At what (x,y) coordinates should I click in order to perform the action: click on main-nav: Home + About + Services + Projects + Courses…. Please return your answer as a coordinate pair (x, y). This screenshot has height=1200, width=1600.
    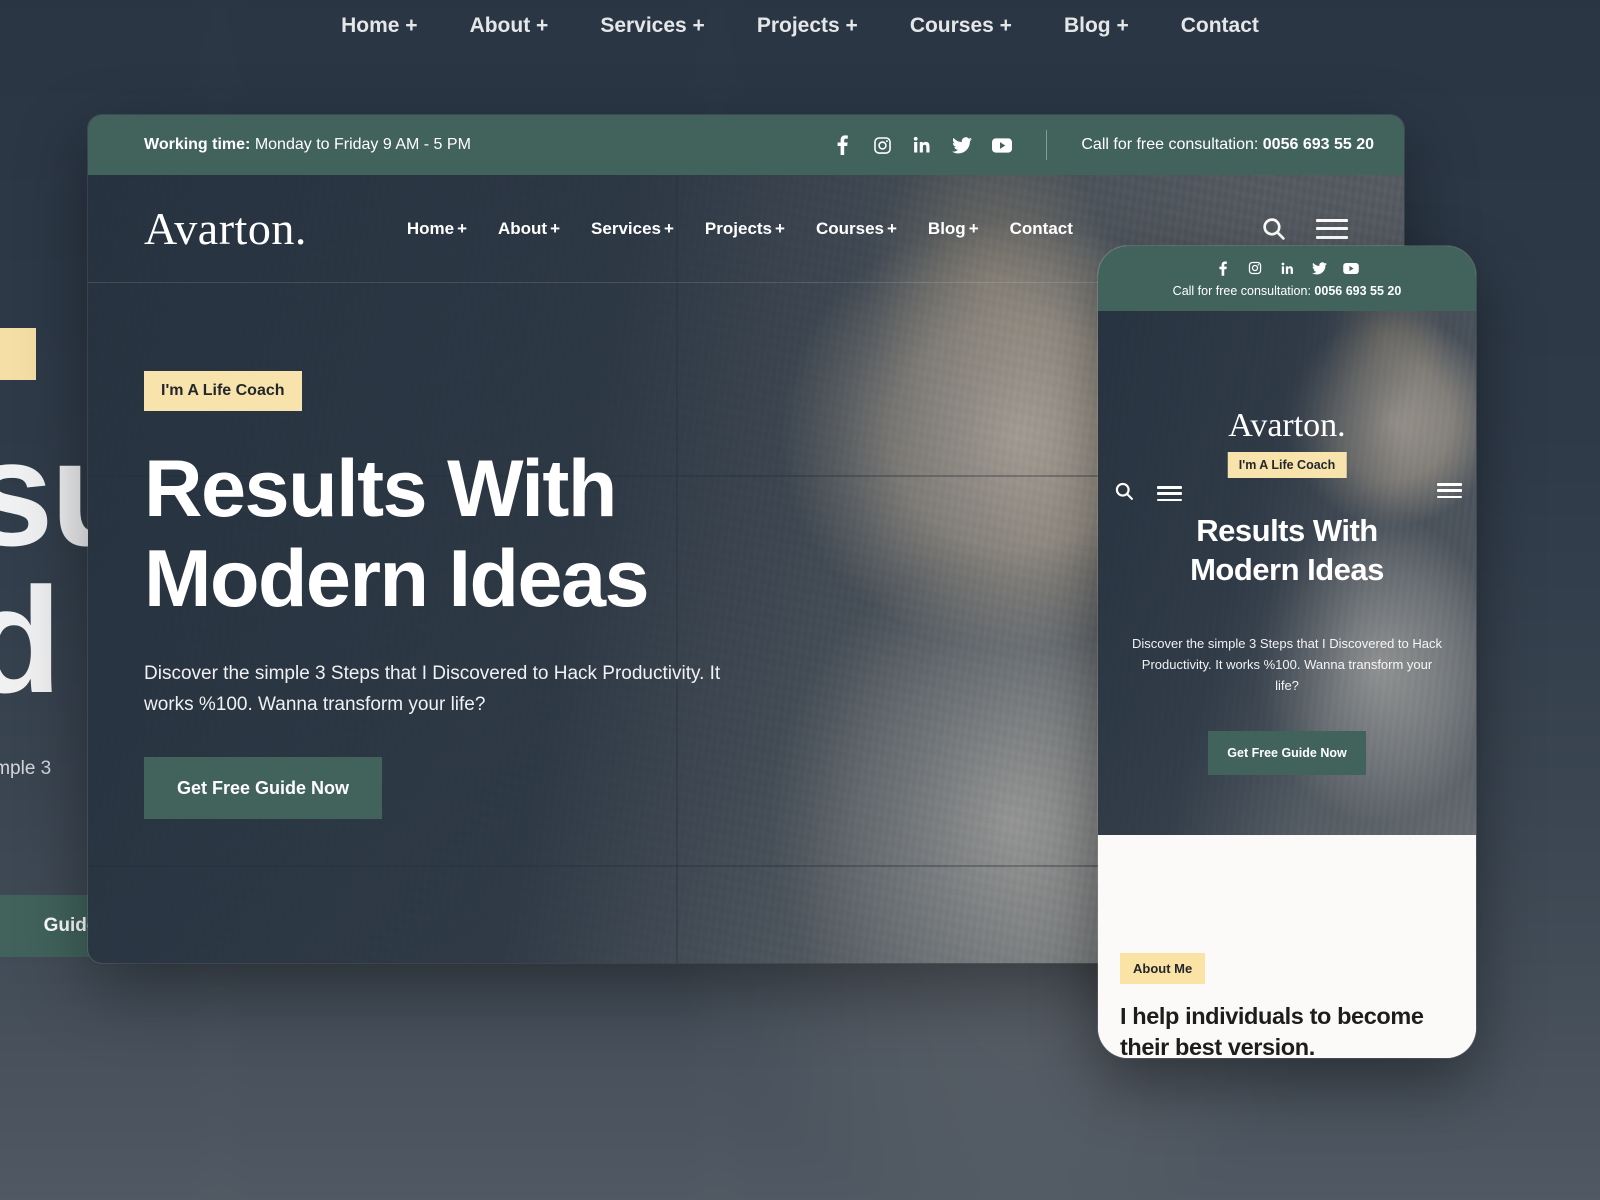
    Looking at the image, I should click on (740, 229).